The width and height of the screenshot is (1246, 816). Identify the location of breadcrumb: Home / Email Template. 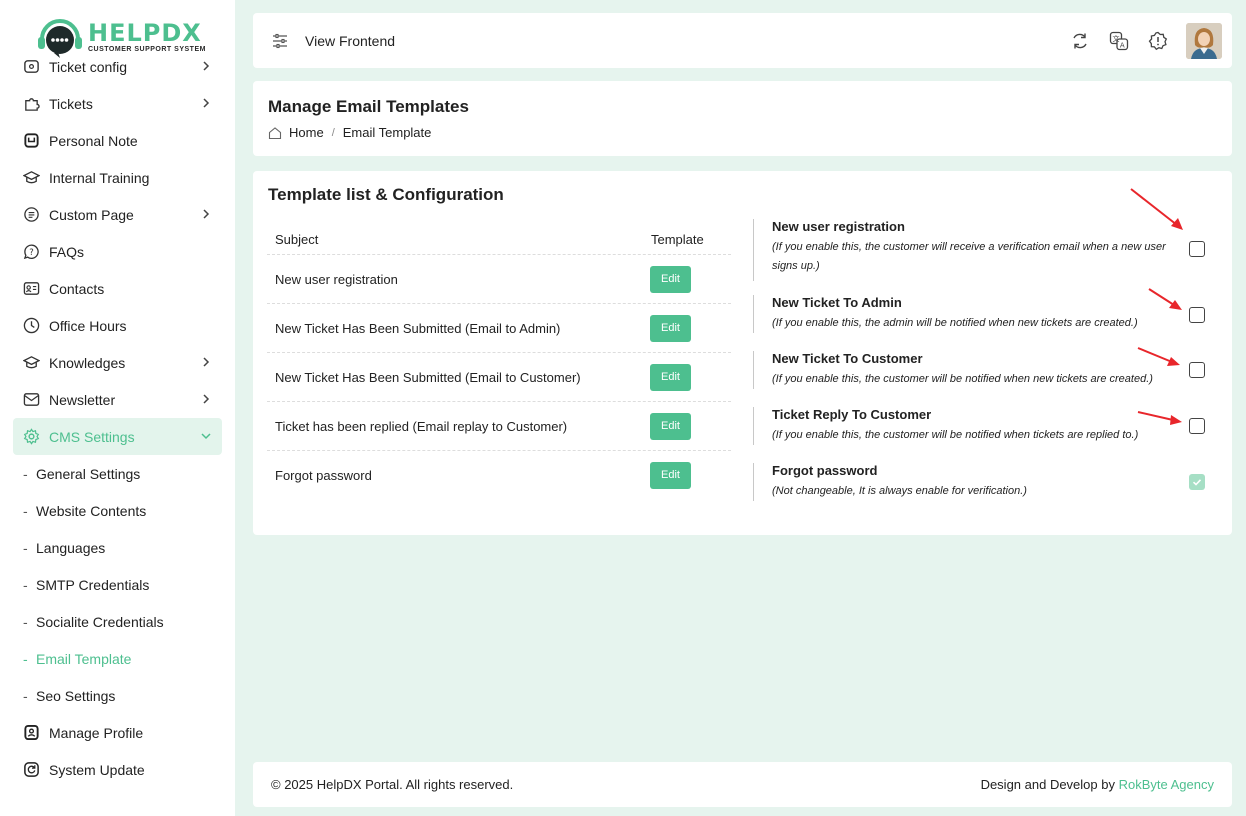
(349, 132).